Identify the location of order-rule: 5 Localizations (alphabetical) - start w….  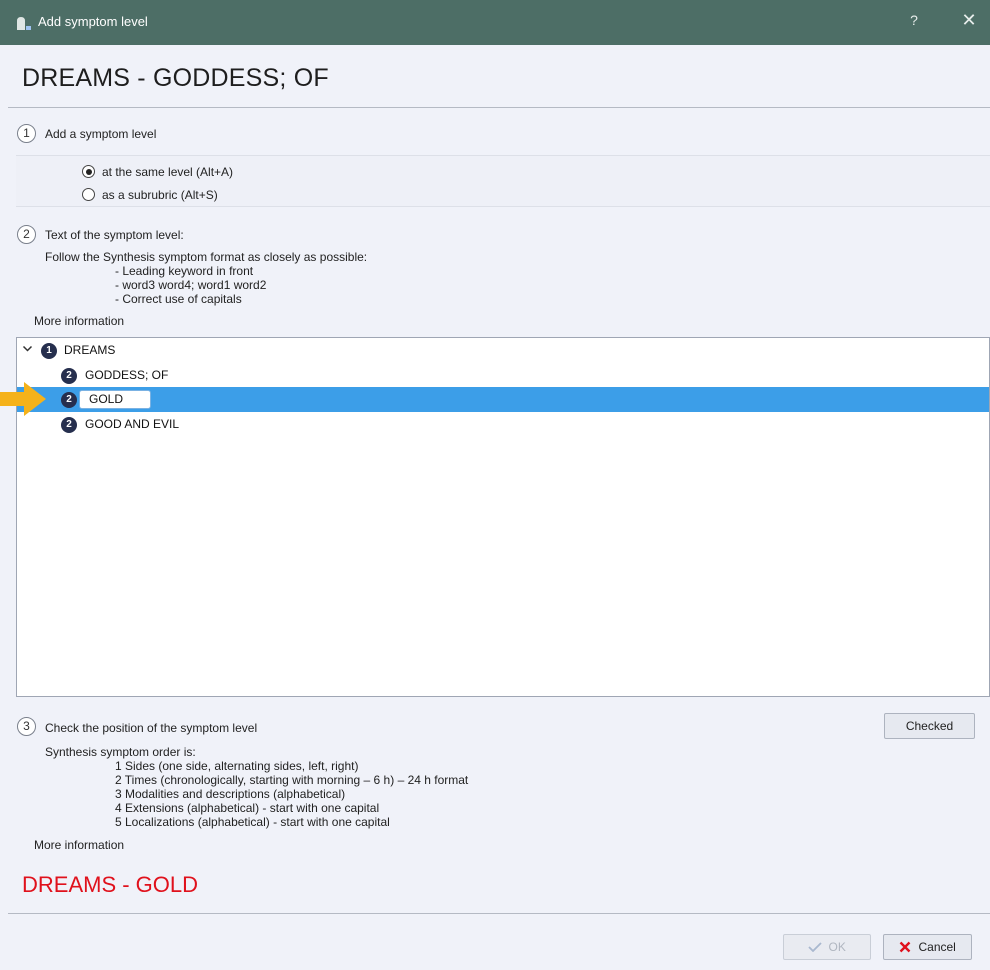
(252, 822).